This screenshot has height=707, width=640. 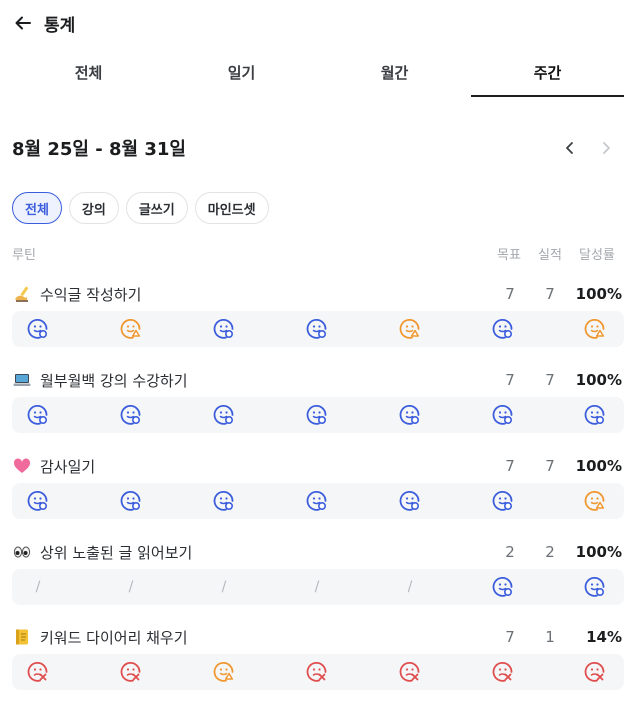 What do you see at coordinates (60, 25) in the screenshot?
I see `page-title: 통계` at bounding box center [60, 25].